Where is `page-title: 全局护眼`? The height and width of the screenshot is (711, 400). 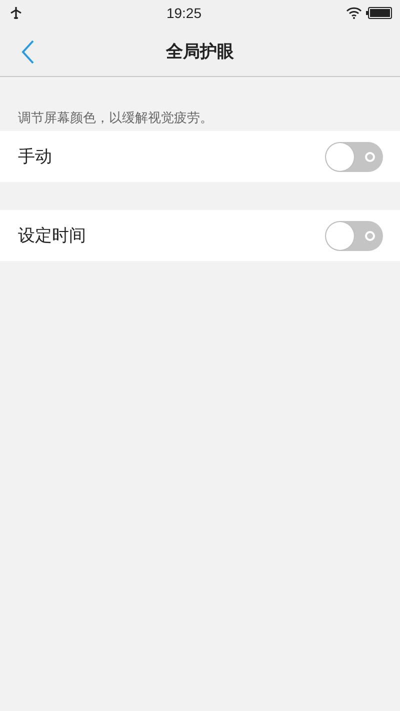
page-title: 全局护眼 is located at coordinates (200, 51).